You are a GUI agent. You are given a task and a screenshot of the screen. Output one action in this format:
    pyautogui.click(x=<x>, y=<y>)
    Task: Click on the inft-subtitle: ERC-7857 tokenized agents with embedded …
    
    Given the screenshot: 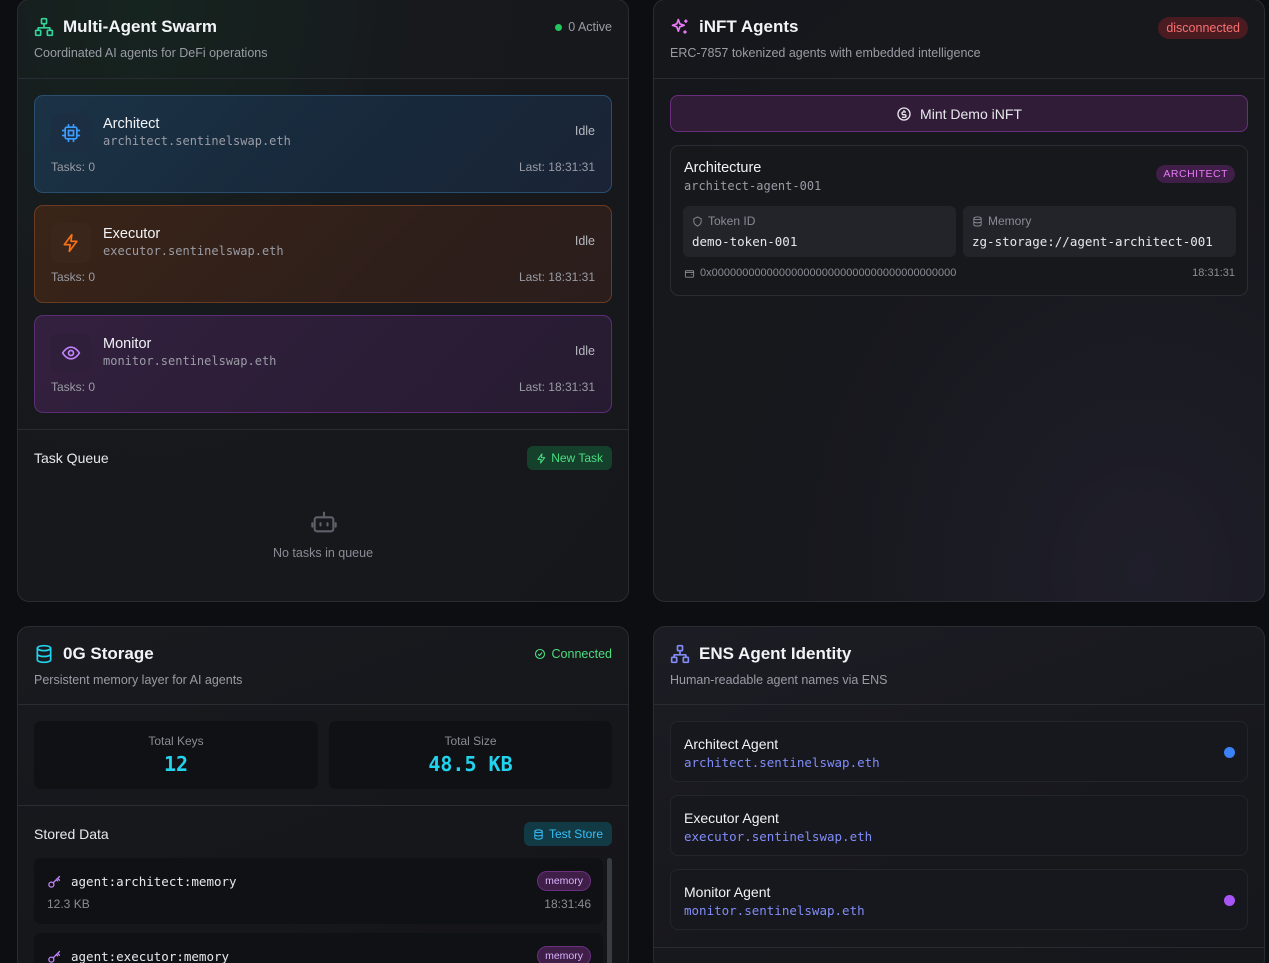 What is the action you would take?
    pyautogui.click(x=825, y=53)
    